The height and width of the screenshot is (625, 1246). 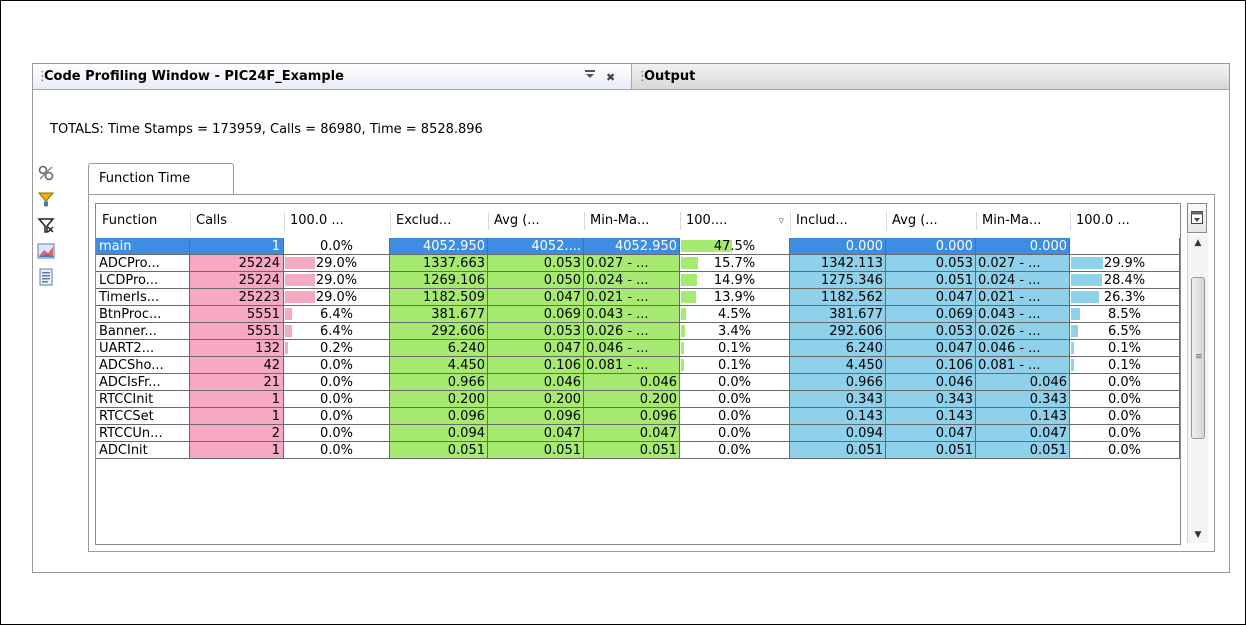 What do you see at coordinates (590, 76) in the screenshot?
I see `tab-menu-icon` at bounding box center [590, 76].